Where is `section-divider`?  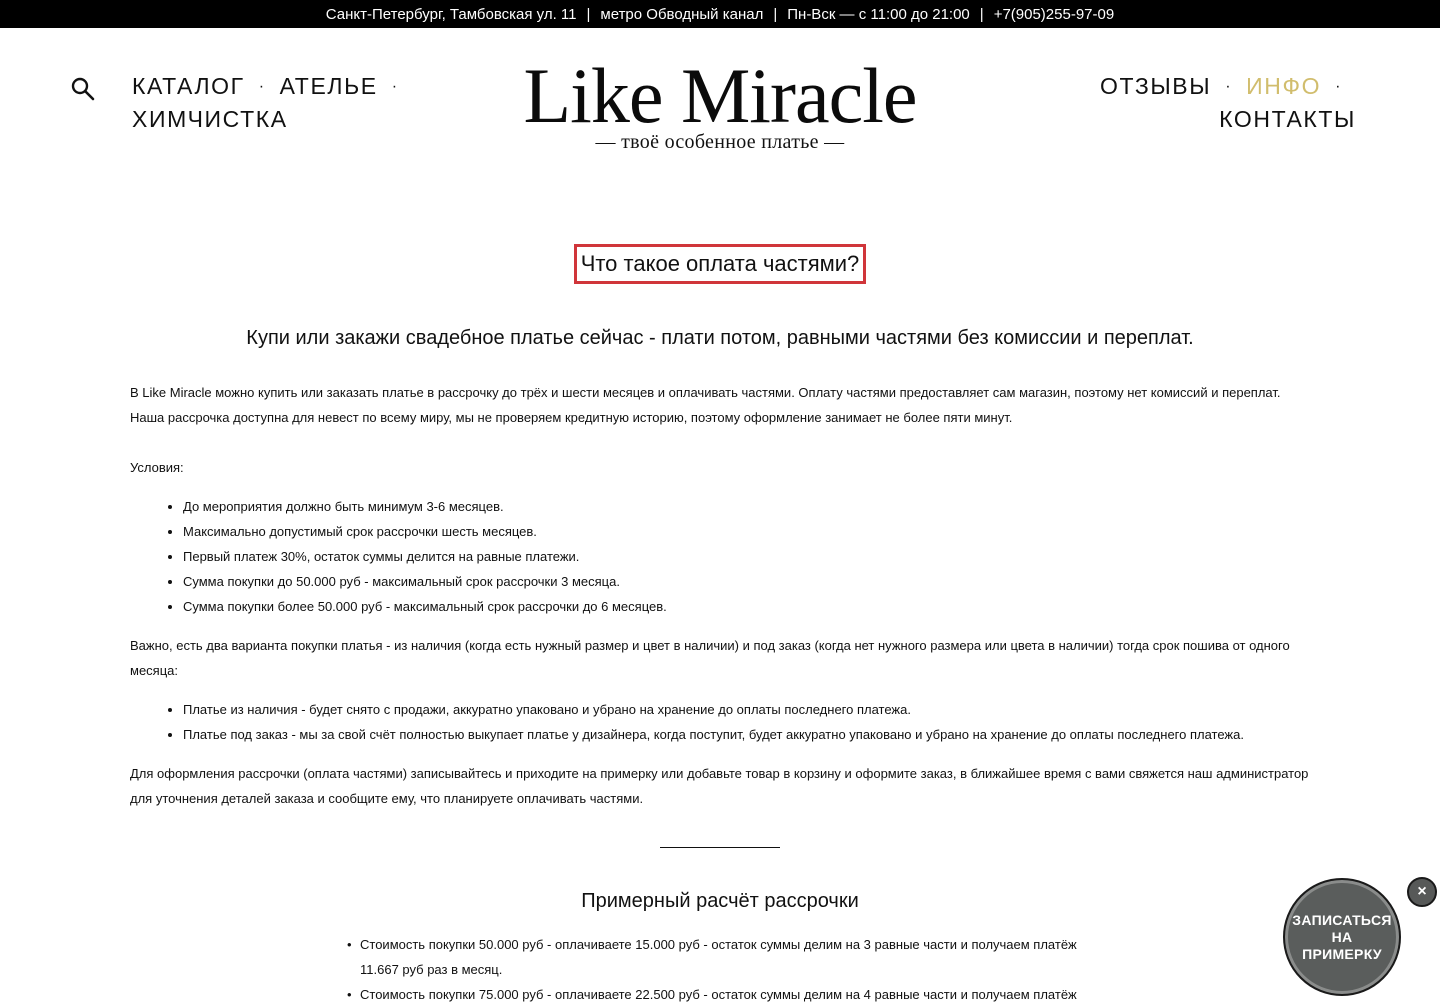 section-divider is located at coordinates (720, 847).